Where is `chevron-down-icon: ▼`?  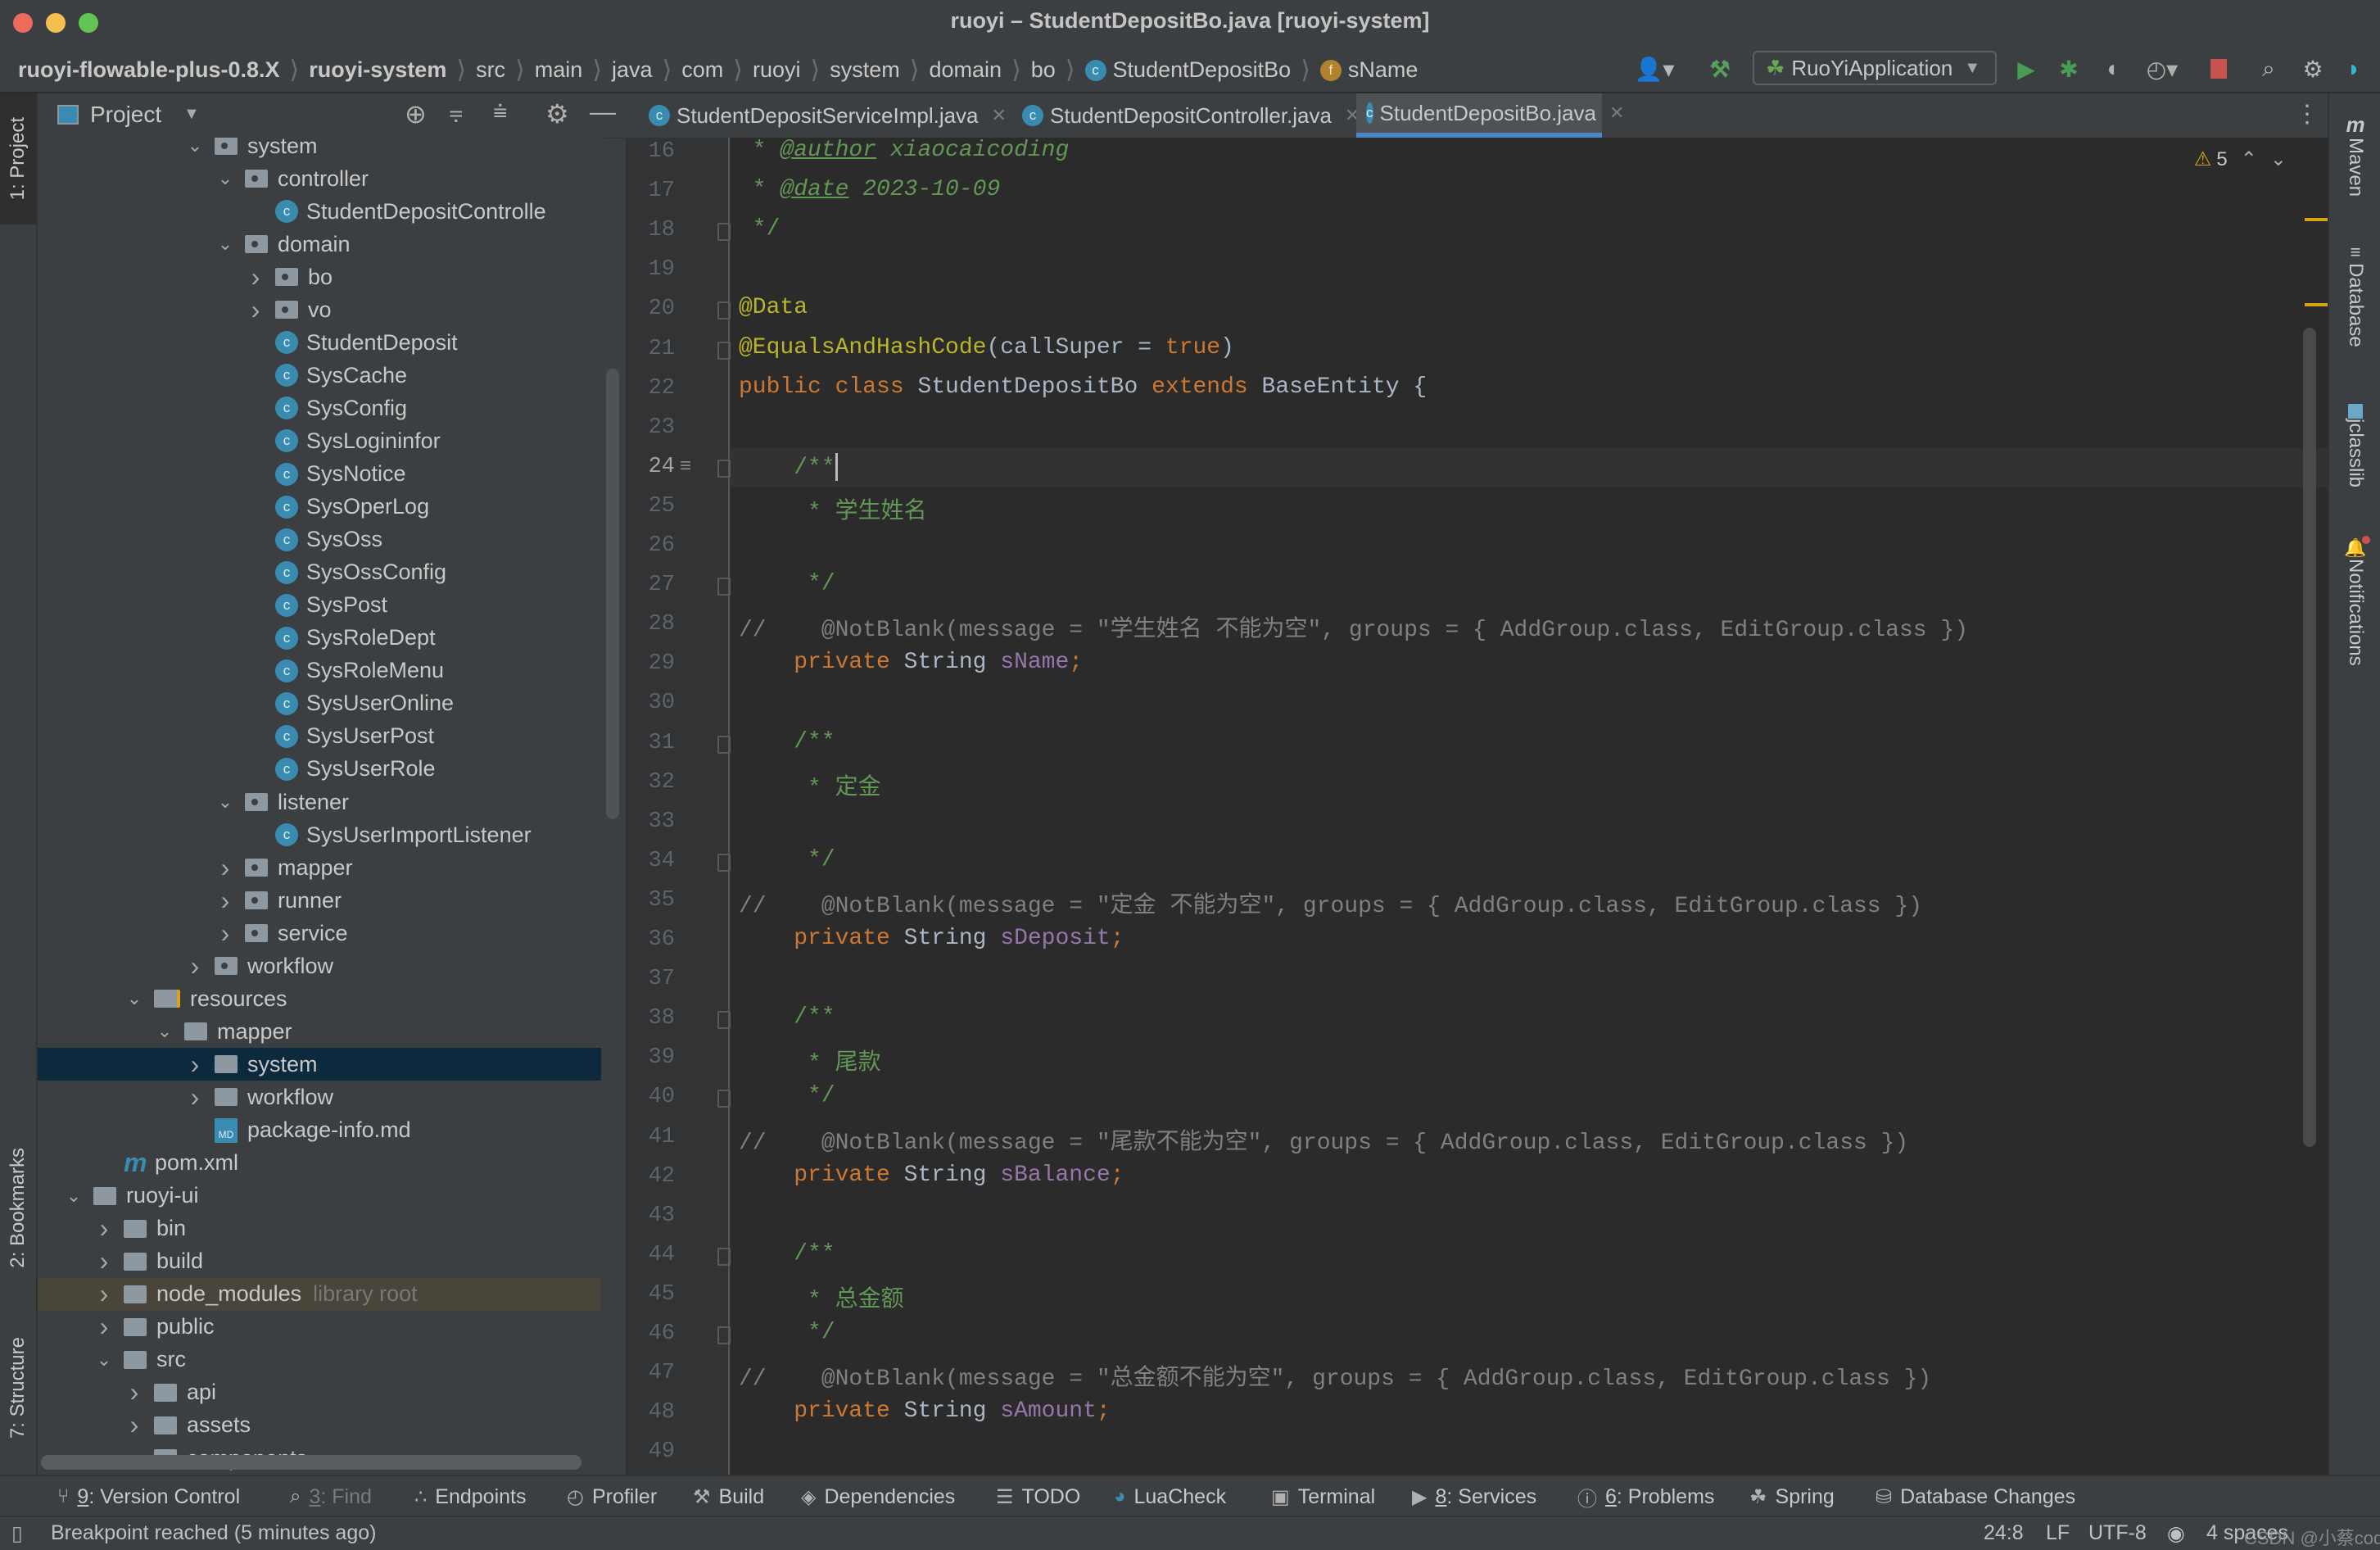 chevron-down-icon: ▼ is located at coordinates (192, 114).